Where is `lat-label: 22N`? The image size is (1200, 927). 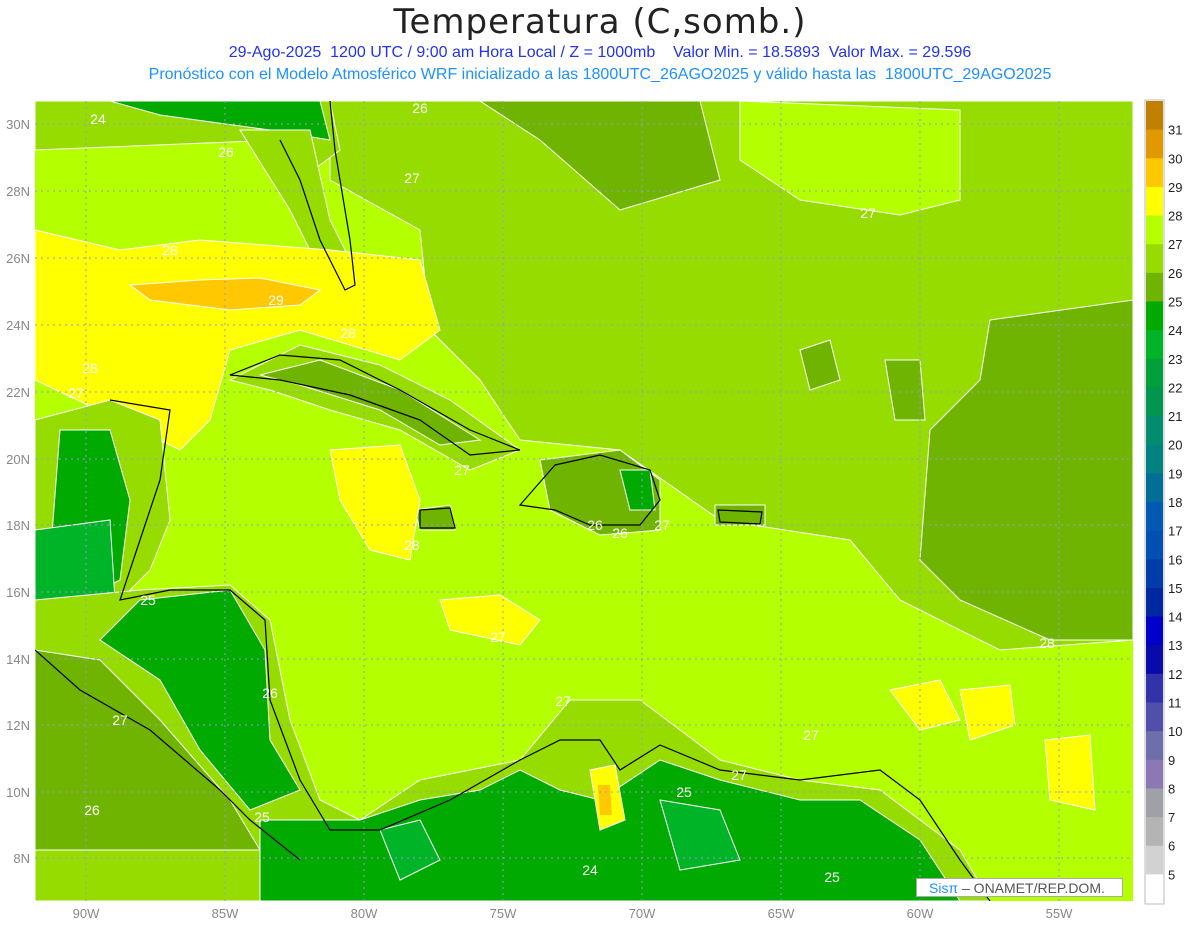 lat-label: 22N is located at coordinates (18, 392).